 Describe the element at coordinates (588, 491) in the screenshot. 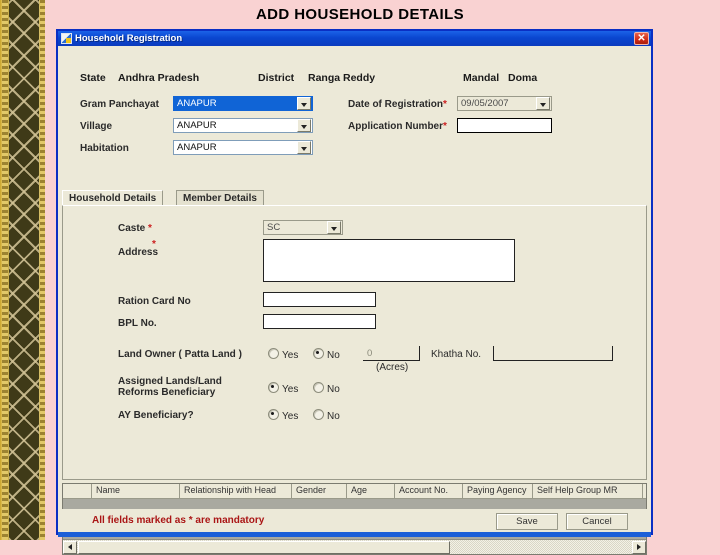

I see `grid-col-self-help-group: Self Help Group MR` at that location.